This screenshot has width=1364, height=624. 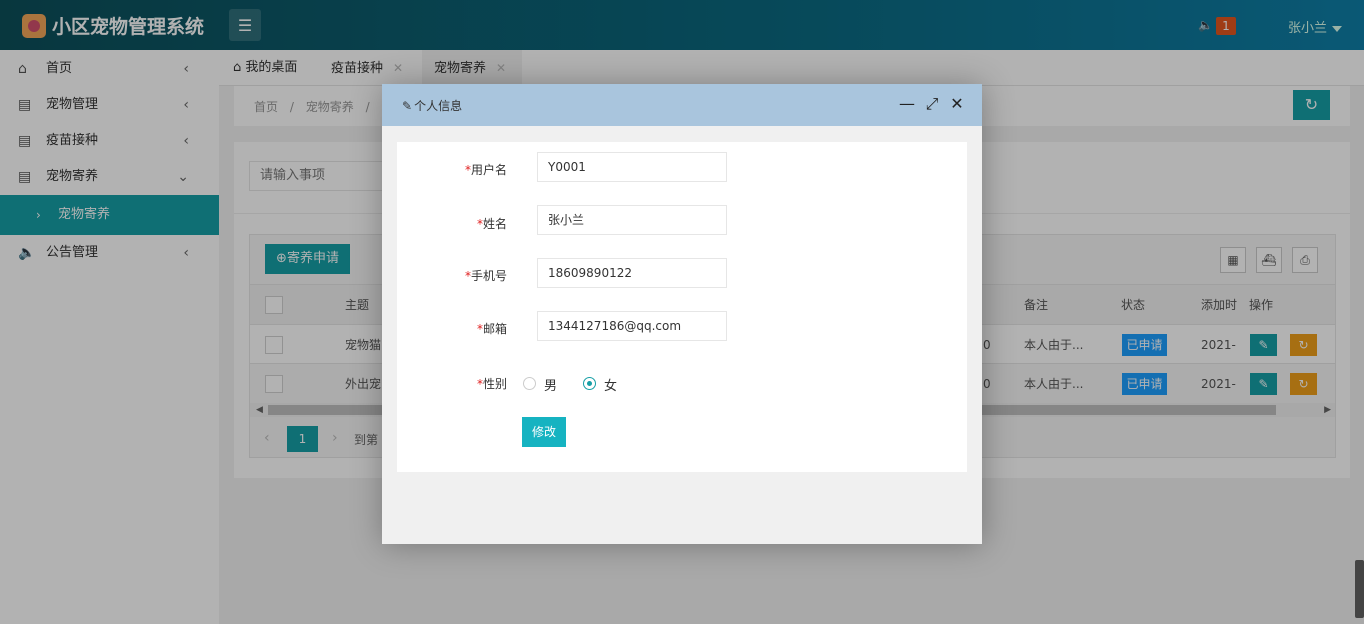 I want to click on gender-label: *性别, so click(x=452, y=383).